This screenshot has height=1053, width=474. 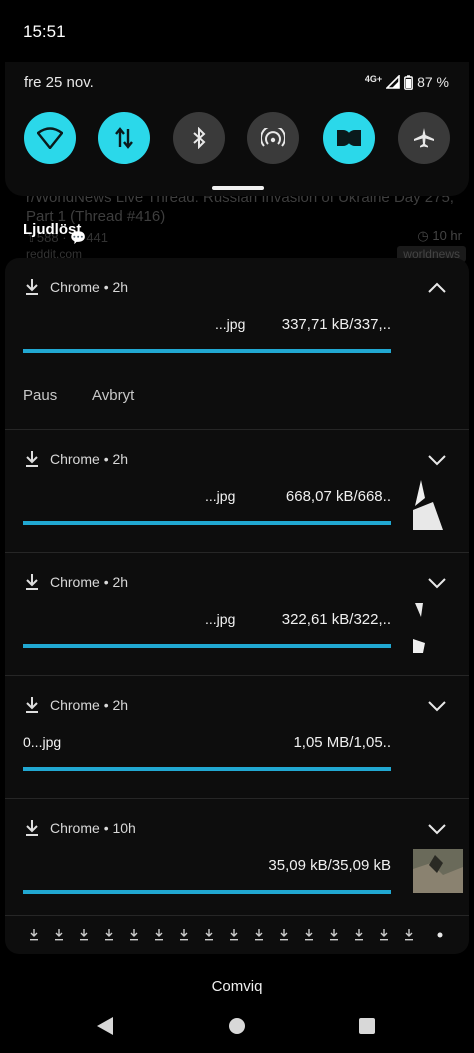 I want to click on airplane-mode-tile, so click(x=424, y=138).